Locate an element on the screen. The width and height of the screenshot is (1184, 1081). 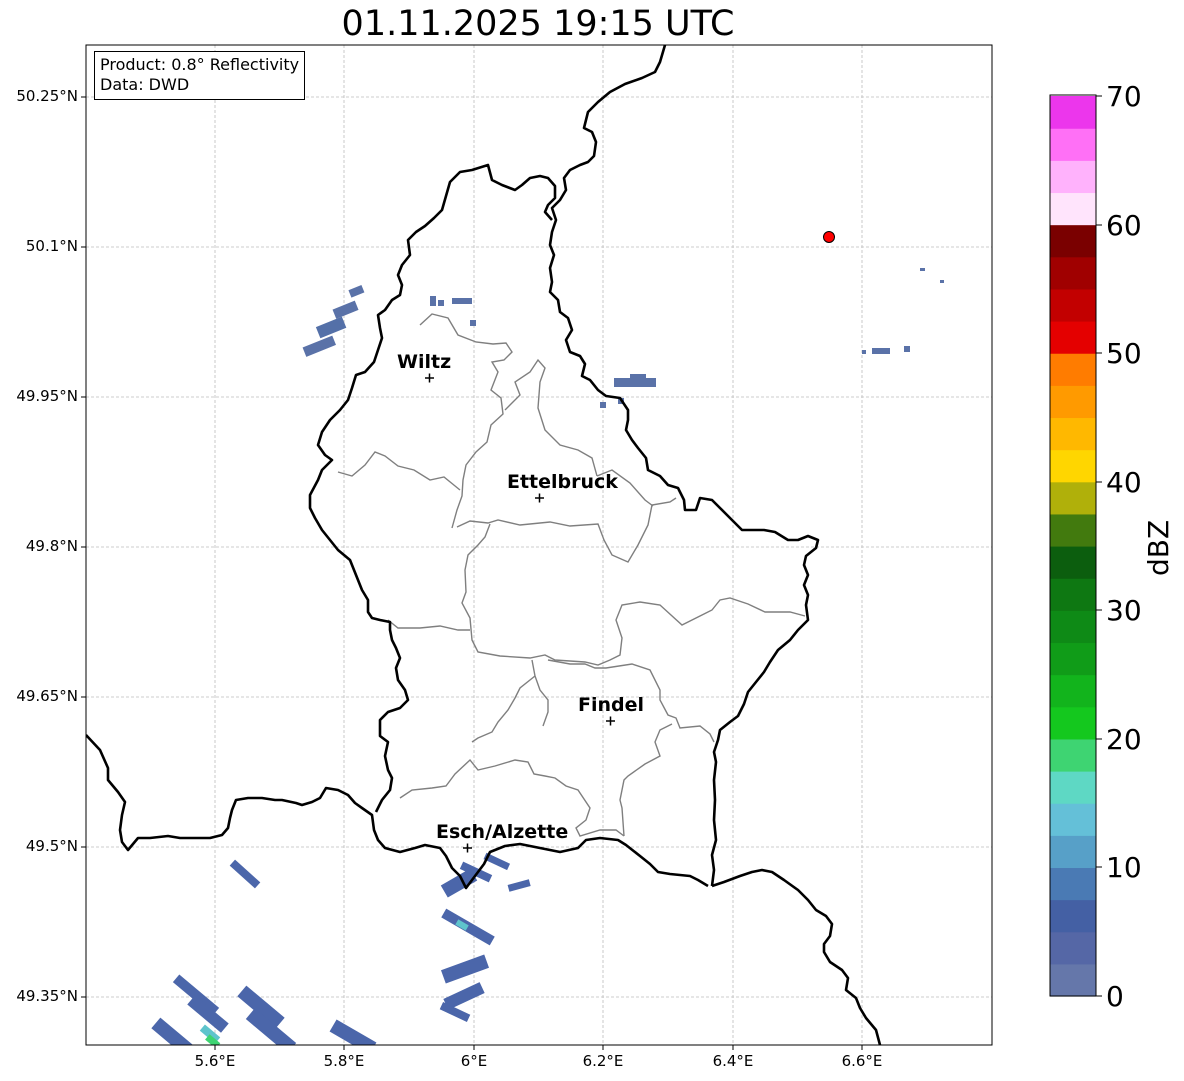
colorbar-tick: 10 is located at coordinates (1124, 867).